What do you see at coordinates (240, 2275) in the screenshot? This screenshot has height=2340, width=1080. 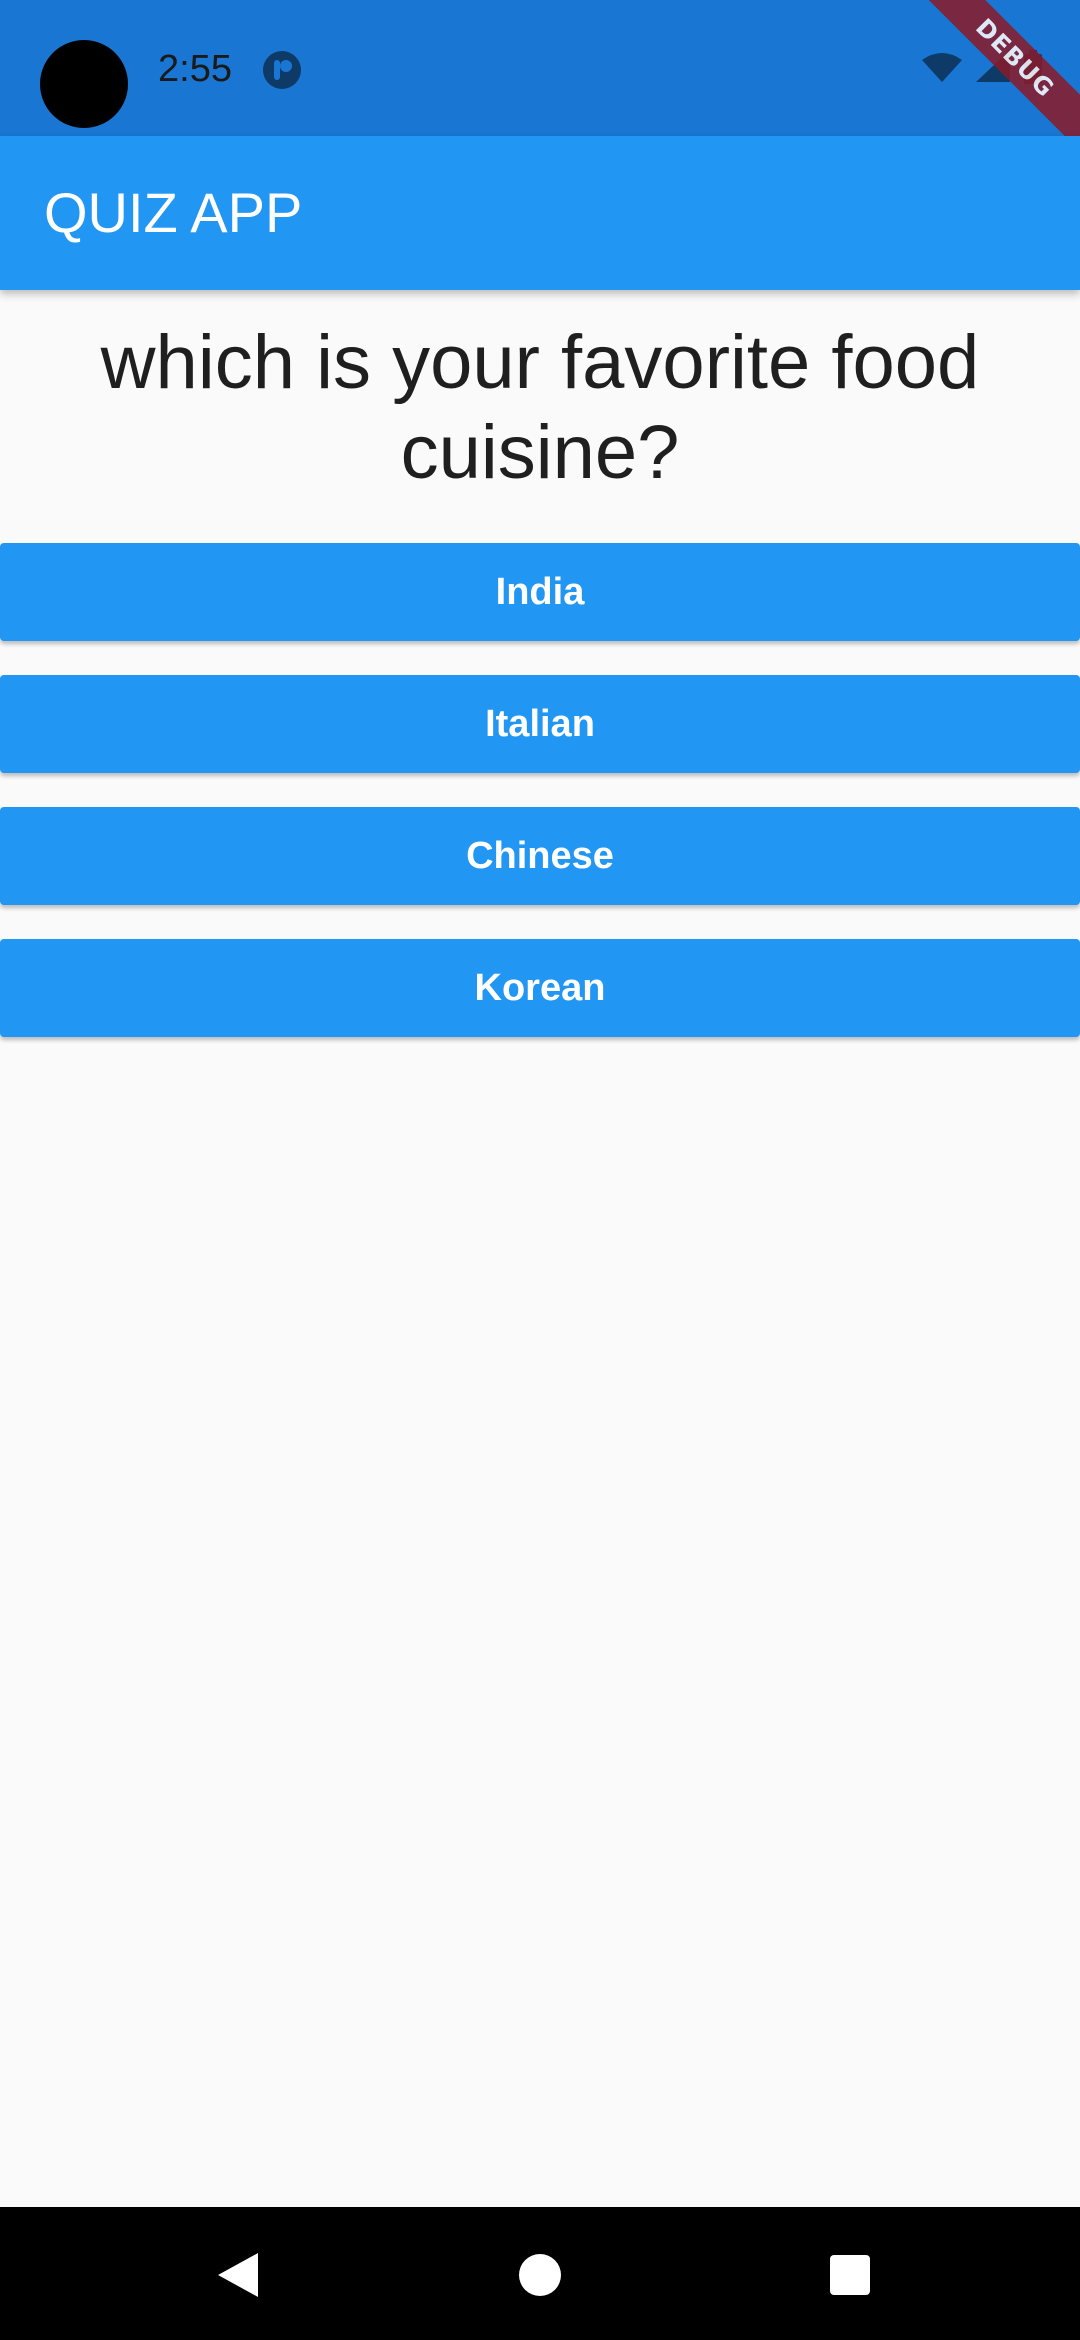 I see `back-icon` at bounding box center [240, 2275].